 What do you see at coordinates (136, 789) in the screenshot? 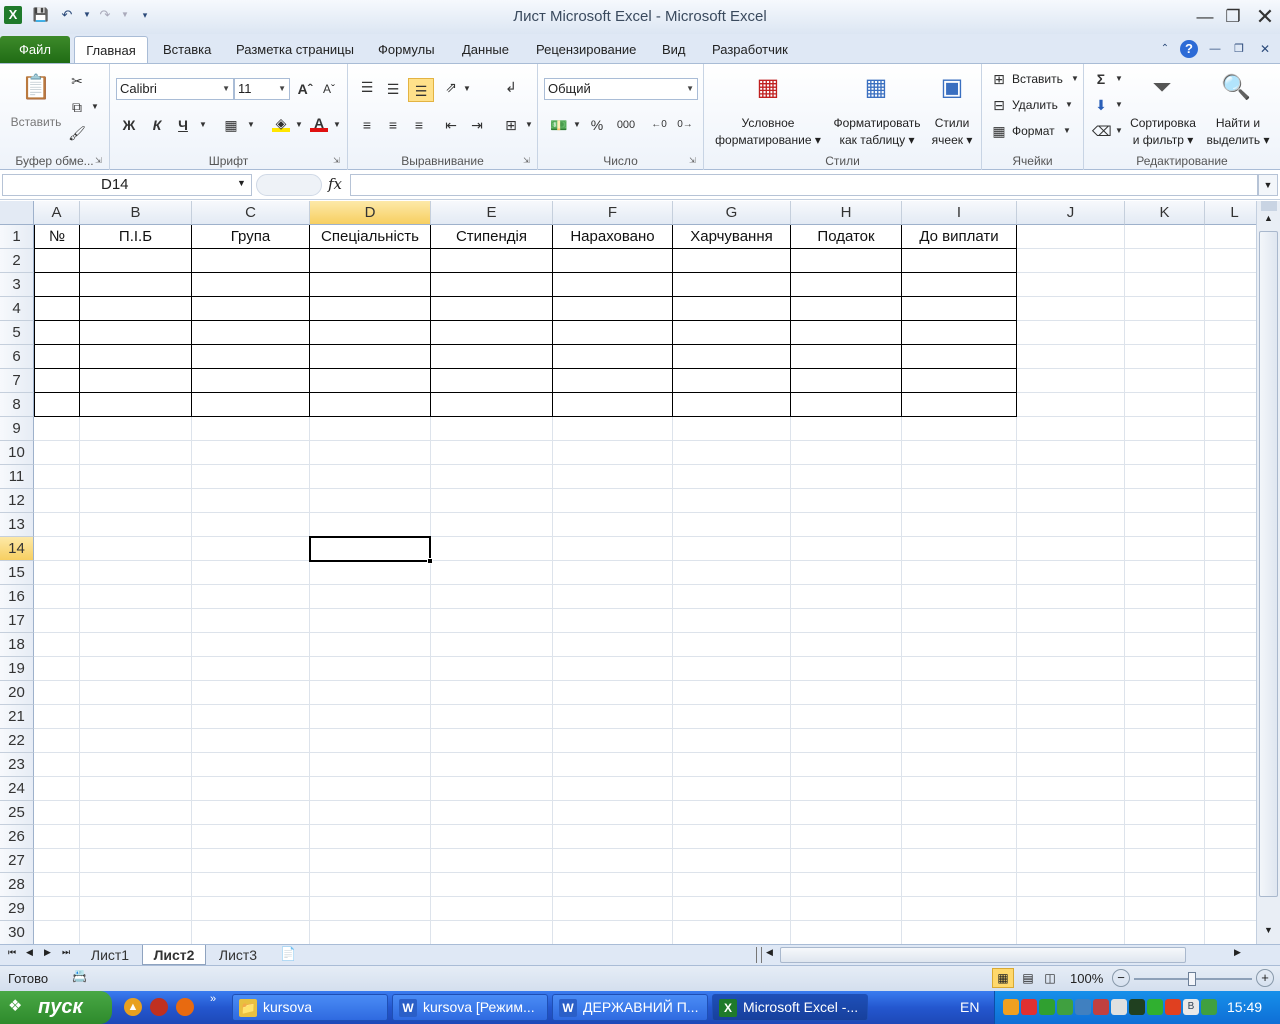
I see `cell-b24` at bounding box center [136, 789].